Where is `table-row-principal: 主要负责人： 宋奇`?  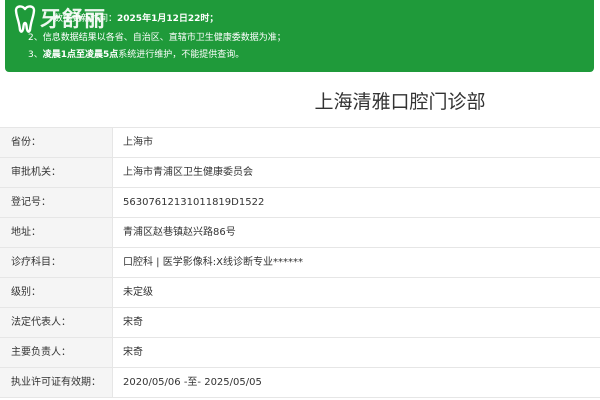 table-row-principal: 主要负责人： 宋奇 is located at coordinates (300, 353).